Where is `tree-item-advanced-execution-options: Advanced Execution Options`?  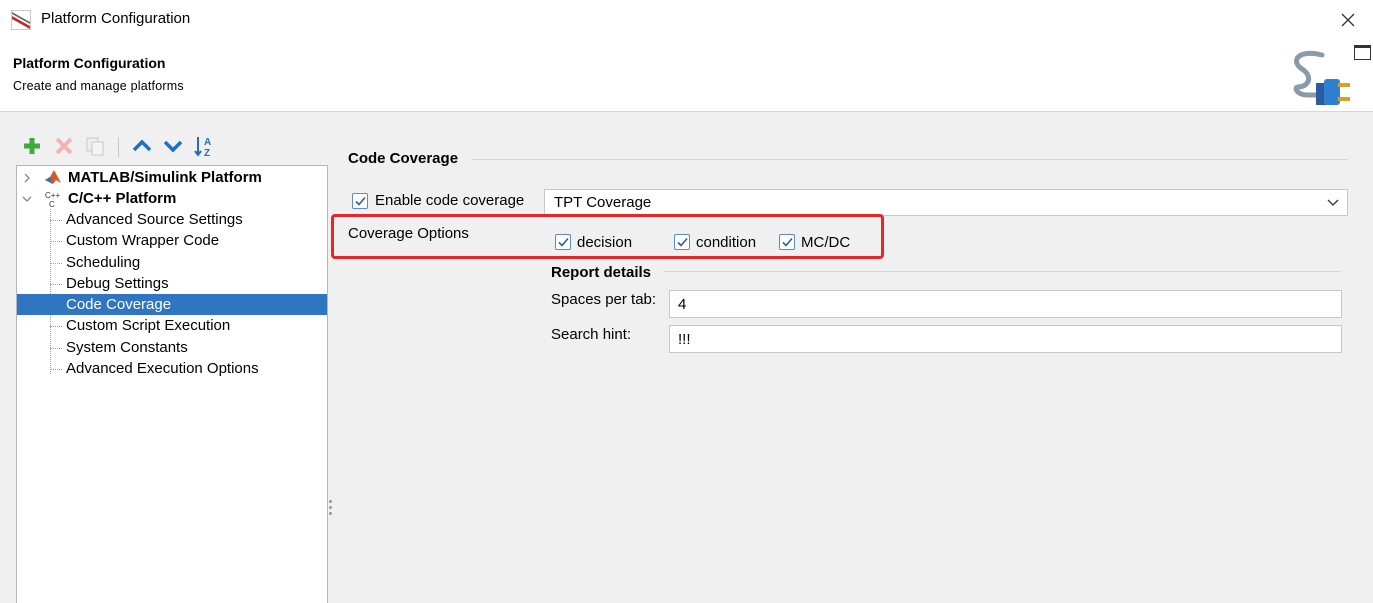
tree-item-advanced-execution-options: Advanced Execution Options is located at coordinates (172, 368).